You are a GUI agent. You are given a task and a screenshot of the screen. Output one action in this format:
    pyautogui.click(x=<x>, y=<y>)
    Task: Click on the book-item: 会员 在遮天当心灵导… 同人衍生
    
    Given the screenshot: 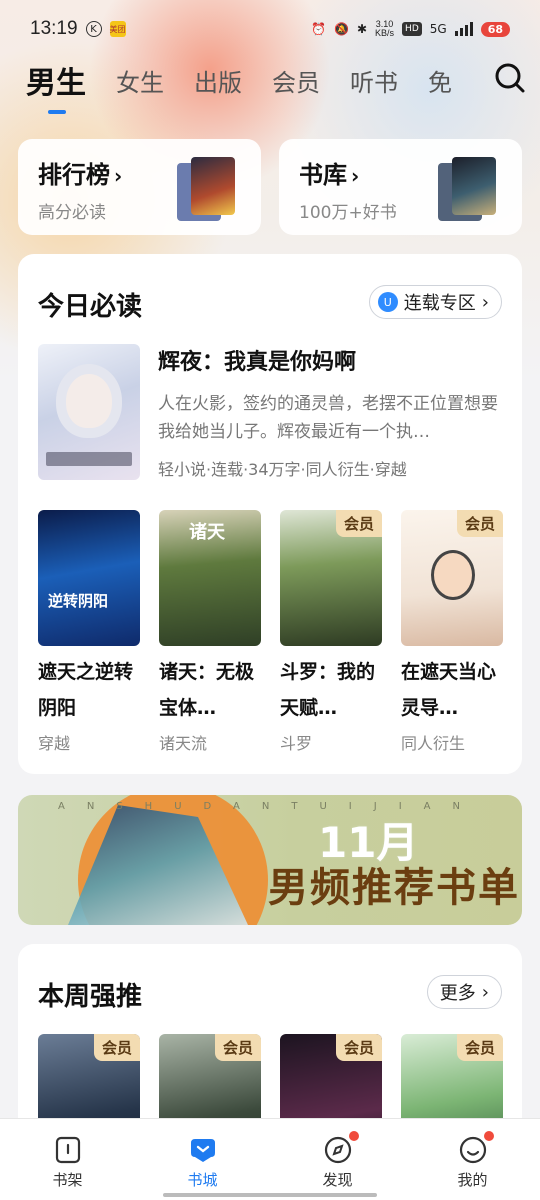 What is the action you would take?
    pyautogui.click(x=452, y=632)
    